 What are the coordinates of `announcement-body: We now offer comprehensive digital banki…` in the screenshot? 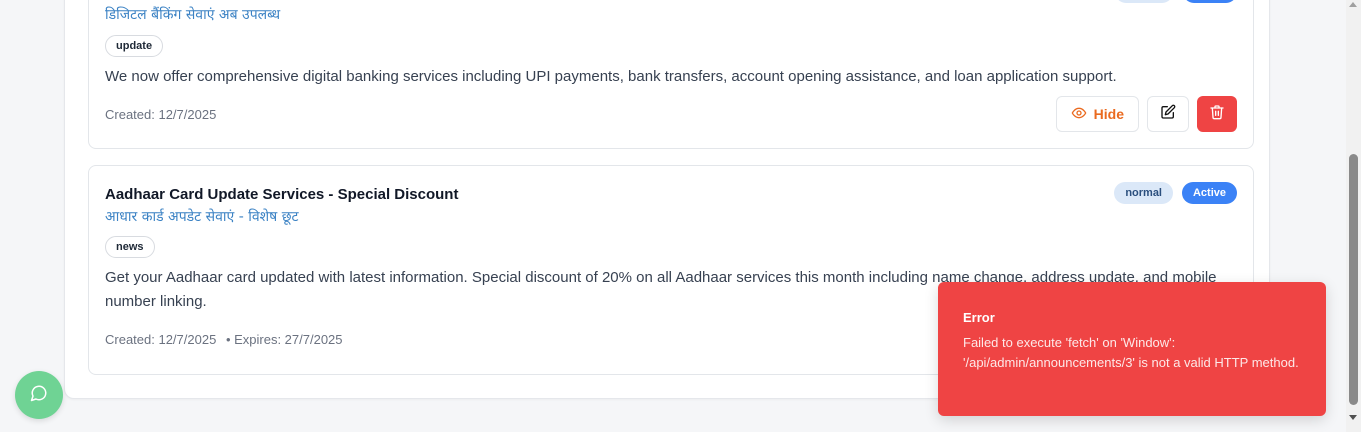 It's located at (611, 76).